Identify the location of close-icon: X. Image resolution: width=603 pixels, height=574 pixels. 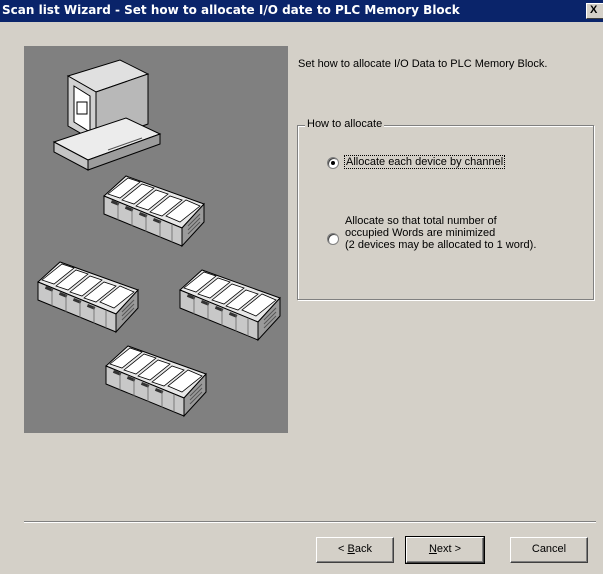
(594, 10).